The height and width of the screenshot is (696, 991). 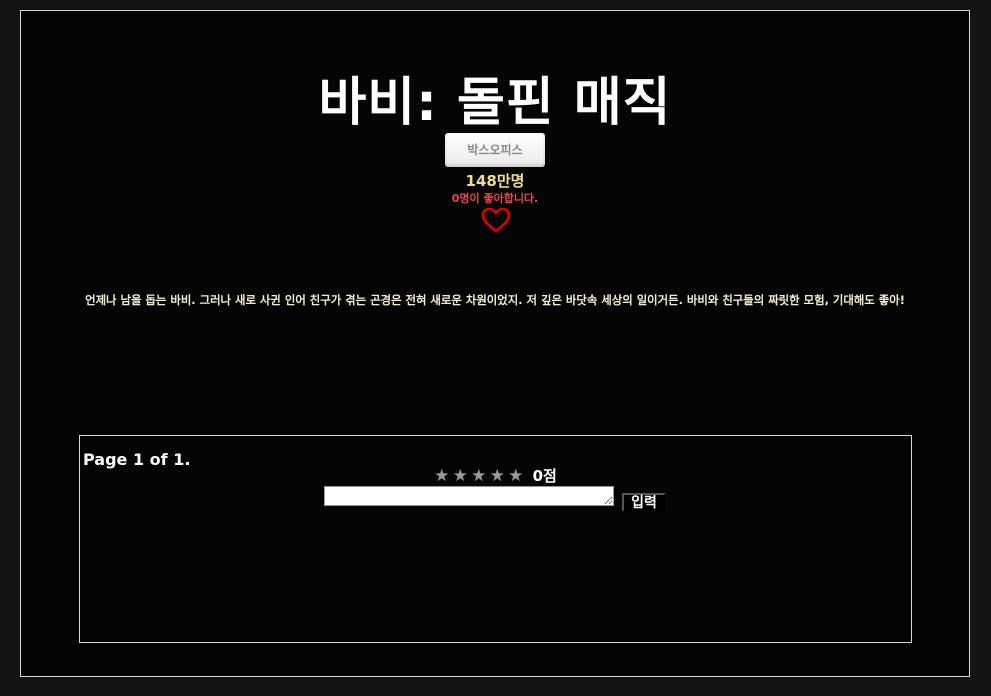 What do you see at coordinates (469, 496) in the screenshot?
I see `review-input` at bounding box center [469, 496].